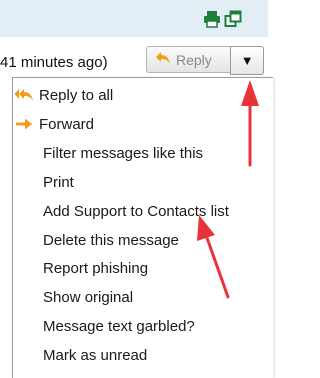 This screenshot has width=320, height=378. I want to click on menu-item-label: Show original, so click(88, 297).